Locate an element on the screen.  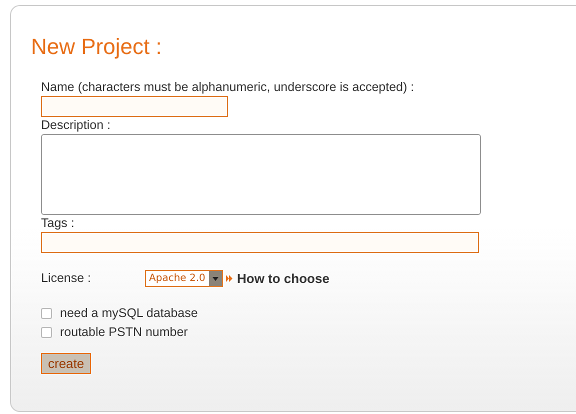
field-label: Tags : is located at coordinates (58, 223).